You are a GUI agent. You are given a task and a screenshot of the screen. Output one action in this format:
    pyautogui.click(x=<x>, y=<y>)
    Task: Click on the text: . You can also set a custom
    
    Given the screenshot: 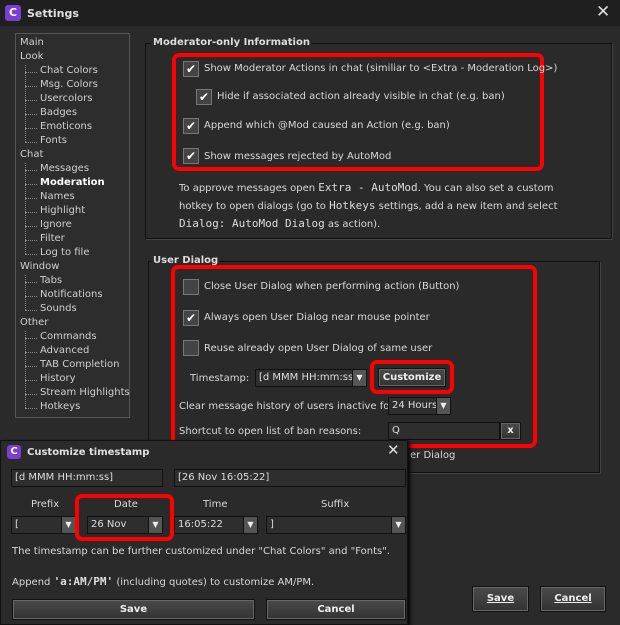 What is the action you would take?
    pyautogui.click(x=485, y=188)
    